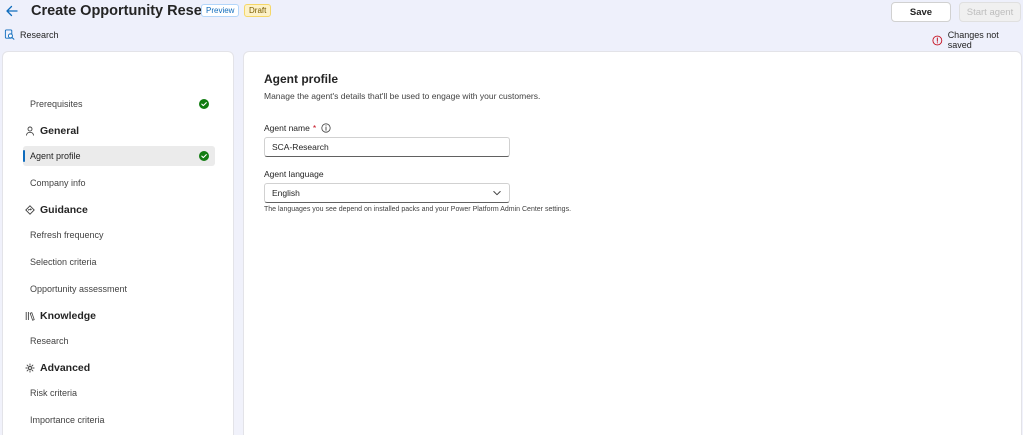 The height and width of the screenshot is (435, 1023). Describe the element at coordinates (258, 10) in the screenshot. I see `draft-badge: Draft` at that location.